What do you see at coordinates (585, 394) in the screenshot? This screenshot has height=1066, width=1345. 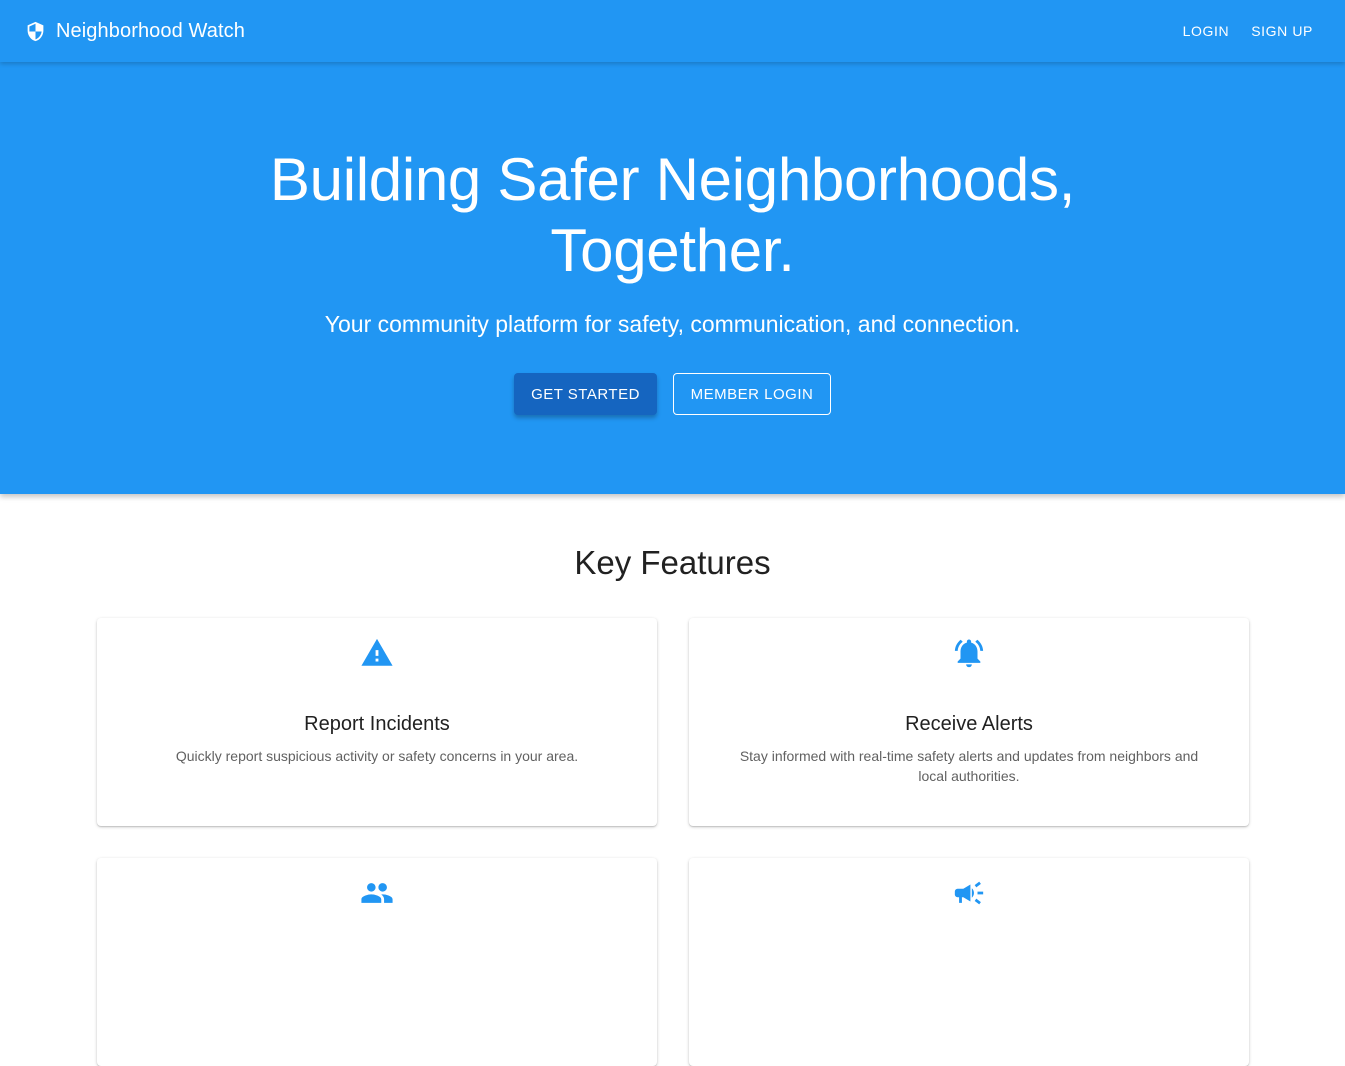 I see `get-started-button: GET STARTED` at bounding box center [585, 394].